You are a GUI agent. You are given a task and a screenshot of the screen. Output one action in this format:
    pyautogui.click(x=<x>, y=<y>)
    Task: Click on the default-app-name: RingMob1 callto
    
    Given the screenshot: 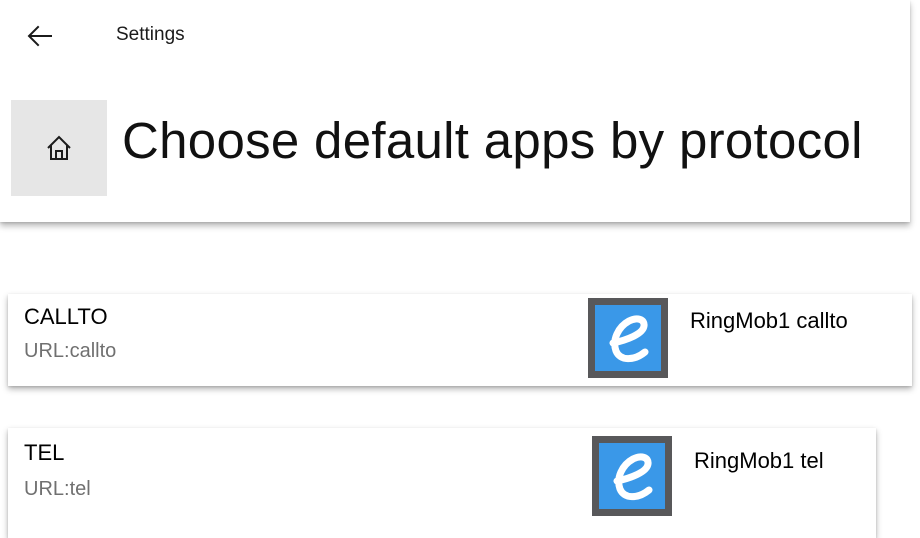 What is the action you would take?
    pyautogui.click(x=769, y=320)
    